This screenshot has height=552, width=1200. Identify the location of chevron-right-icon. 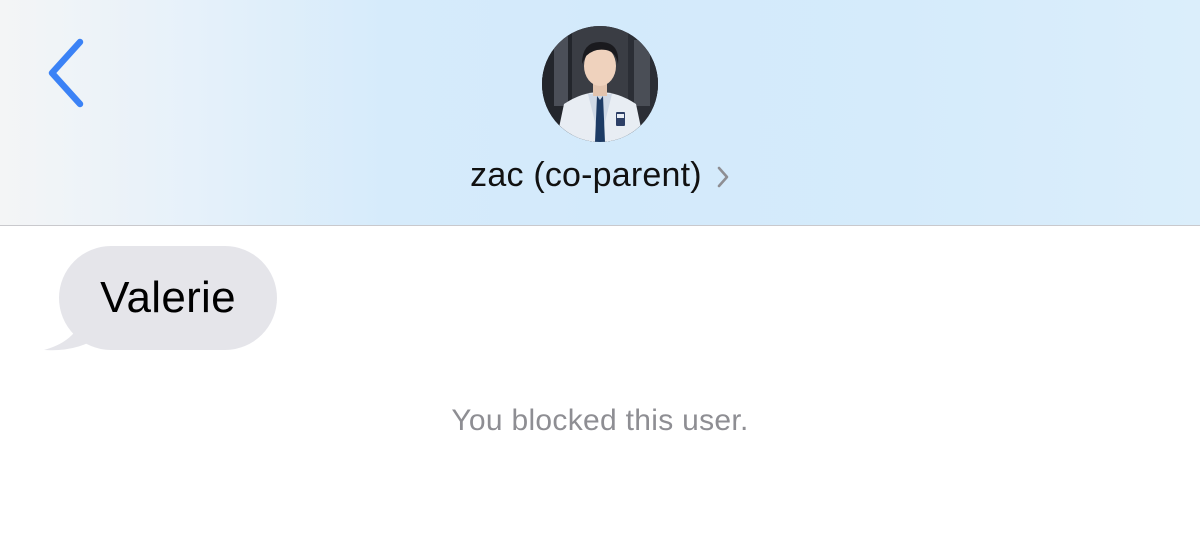
(723, 177).